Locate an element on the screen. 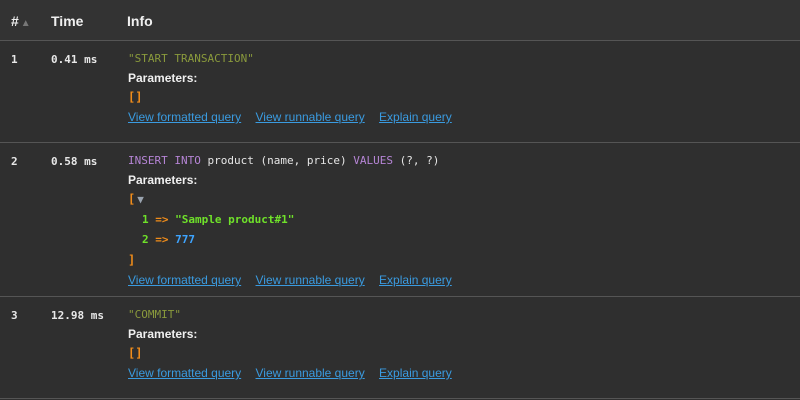 The image size is (800, 400). collapse-toggle-icon: ▼ is located at coordinates (140, 199).